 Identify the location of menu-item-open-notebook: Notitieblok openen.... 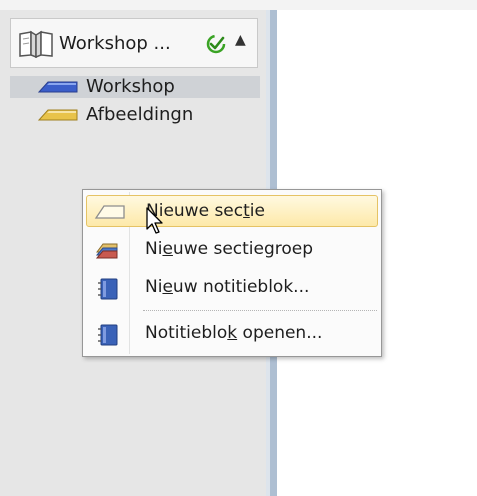
(232, 334).